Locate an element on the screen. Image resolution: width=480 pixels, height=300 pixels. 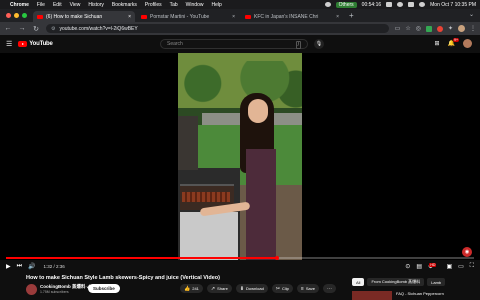
close-window-button is located at coordinates (8, 15).